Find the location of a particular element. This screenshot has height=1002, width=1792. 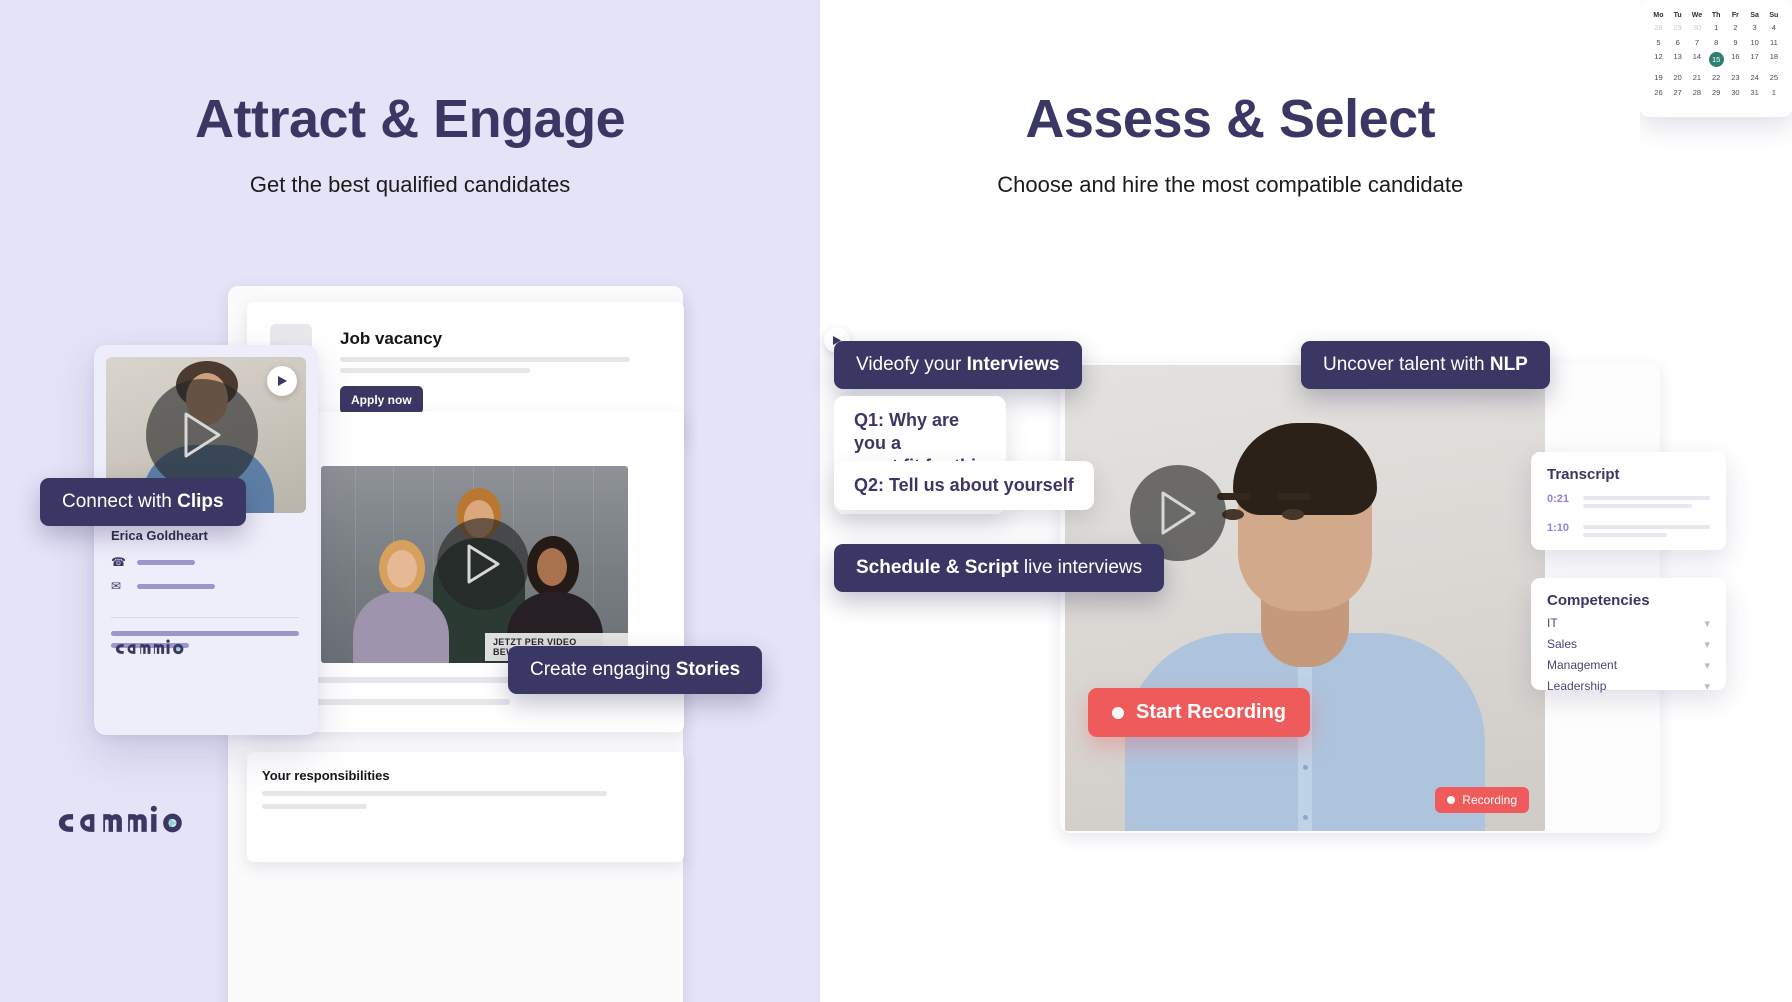

calendar-day: 14 is located at coordinates (1697, 60).